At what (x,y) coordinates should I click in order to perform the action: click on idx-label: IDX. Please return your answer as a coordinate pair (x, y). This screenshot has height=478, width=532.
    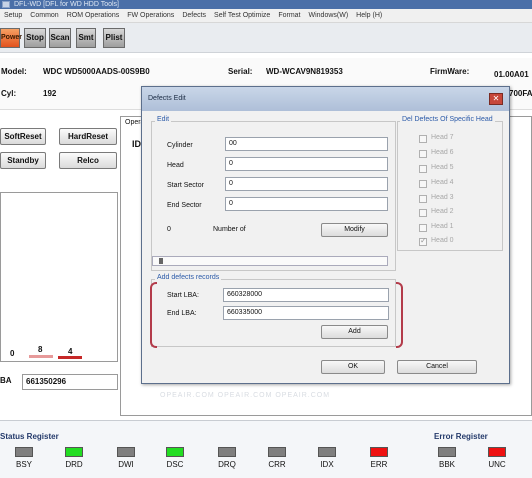
    Looking at the image, I should click on (327, 464).